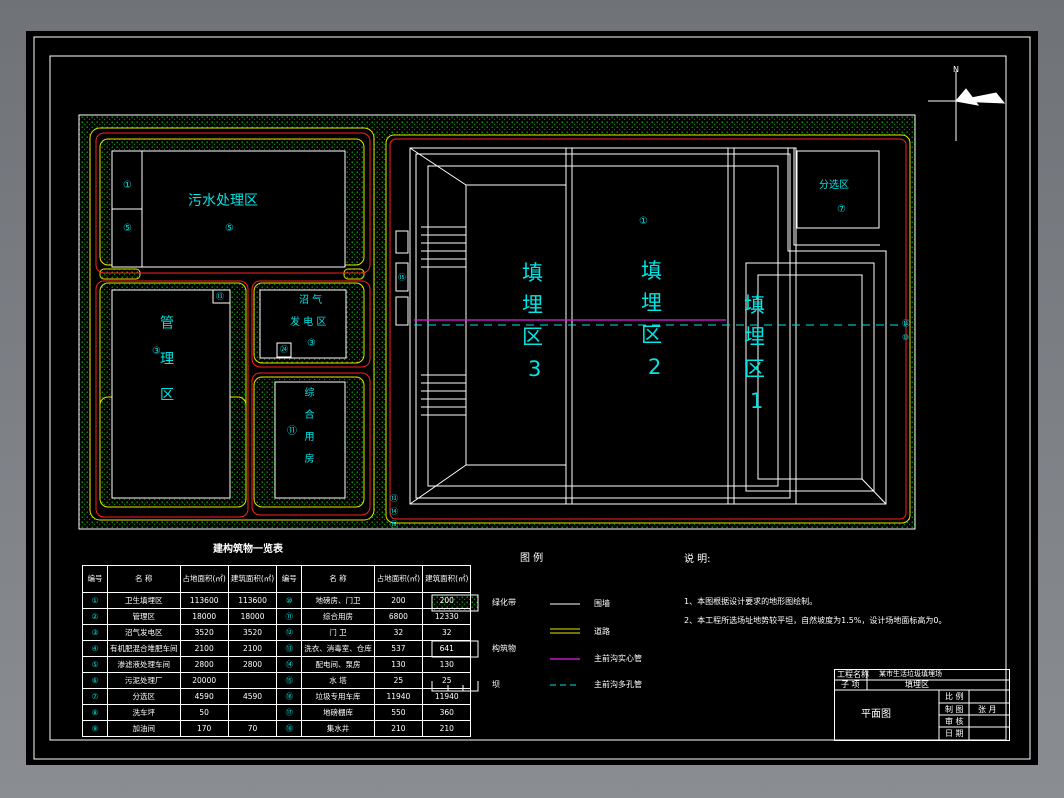 Image resolution: width=1064 pixels, height=798 pixels. I want to click on table-cell: 50, so click(204, 712).